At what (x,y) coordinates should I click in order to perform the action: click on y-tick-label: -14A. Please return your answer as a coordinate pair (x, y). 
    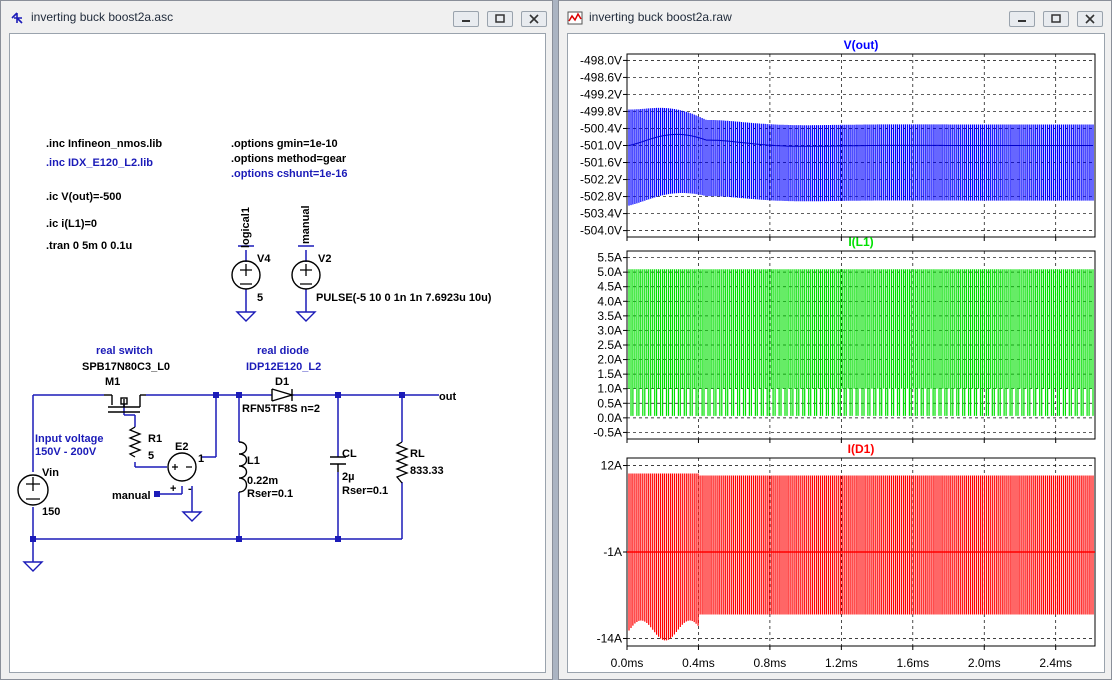
    Looking at the image, I should click on (609, 638).